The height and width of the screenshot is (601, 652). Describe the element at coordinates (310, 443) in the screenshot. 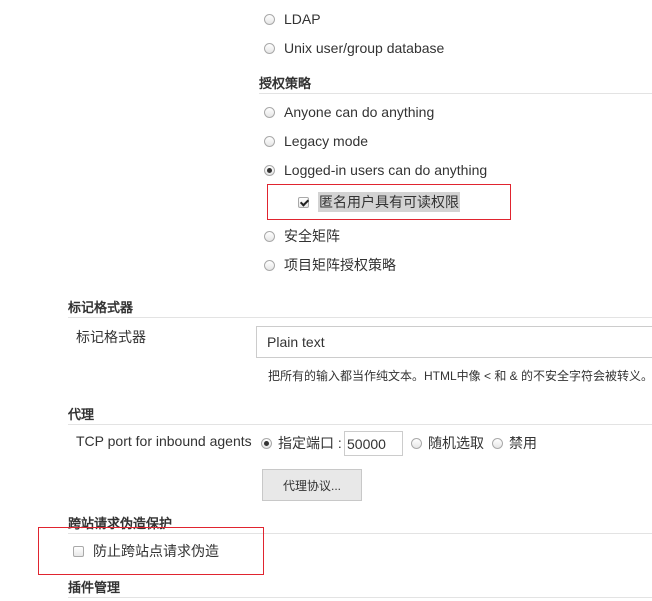

I see `radio-label: 指定端口 :` at that location.